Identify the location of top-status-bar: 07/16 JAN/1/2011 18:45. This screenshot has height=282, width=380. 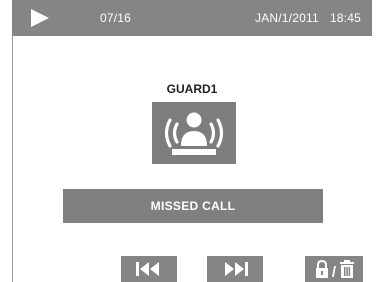
(192, 18).